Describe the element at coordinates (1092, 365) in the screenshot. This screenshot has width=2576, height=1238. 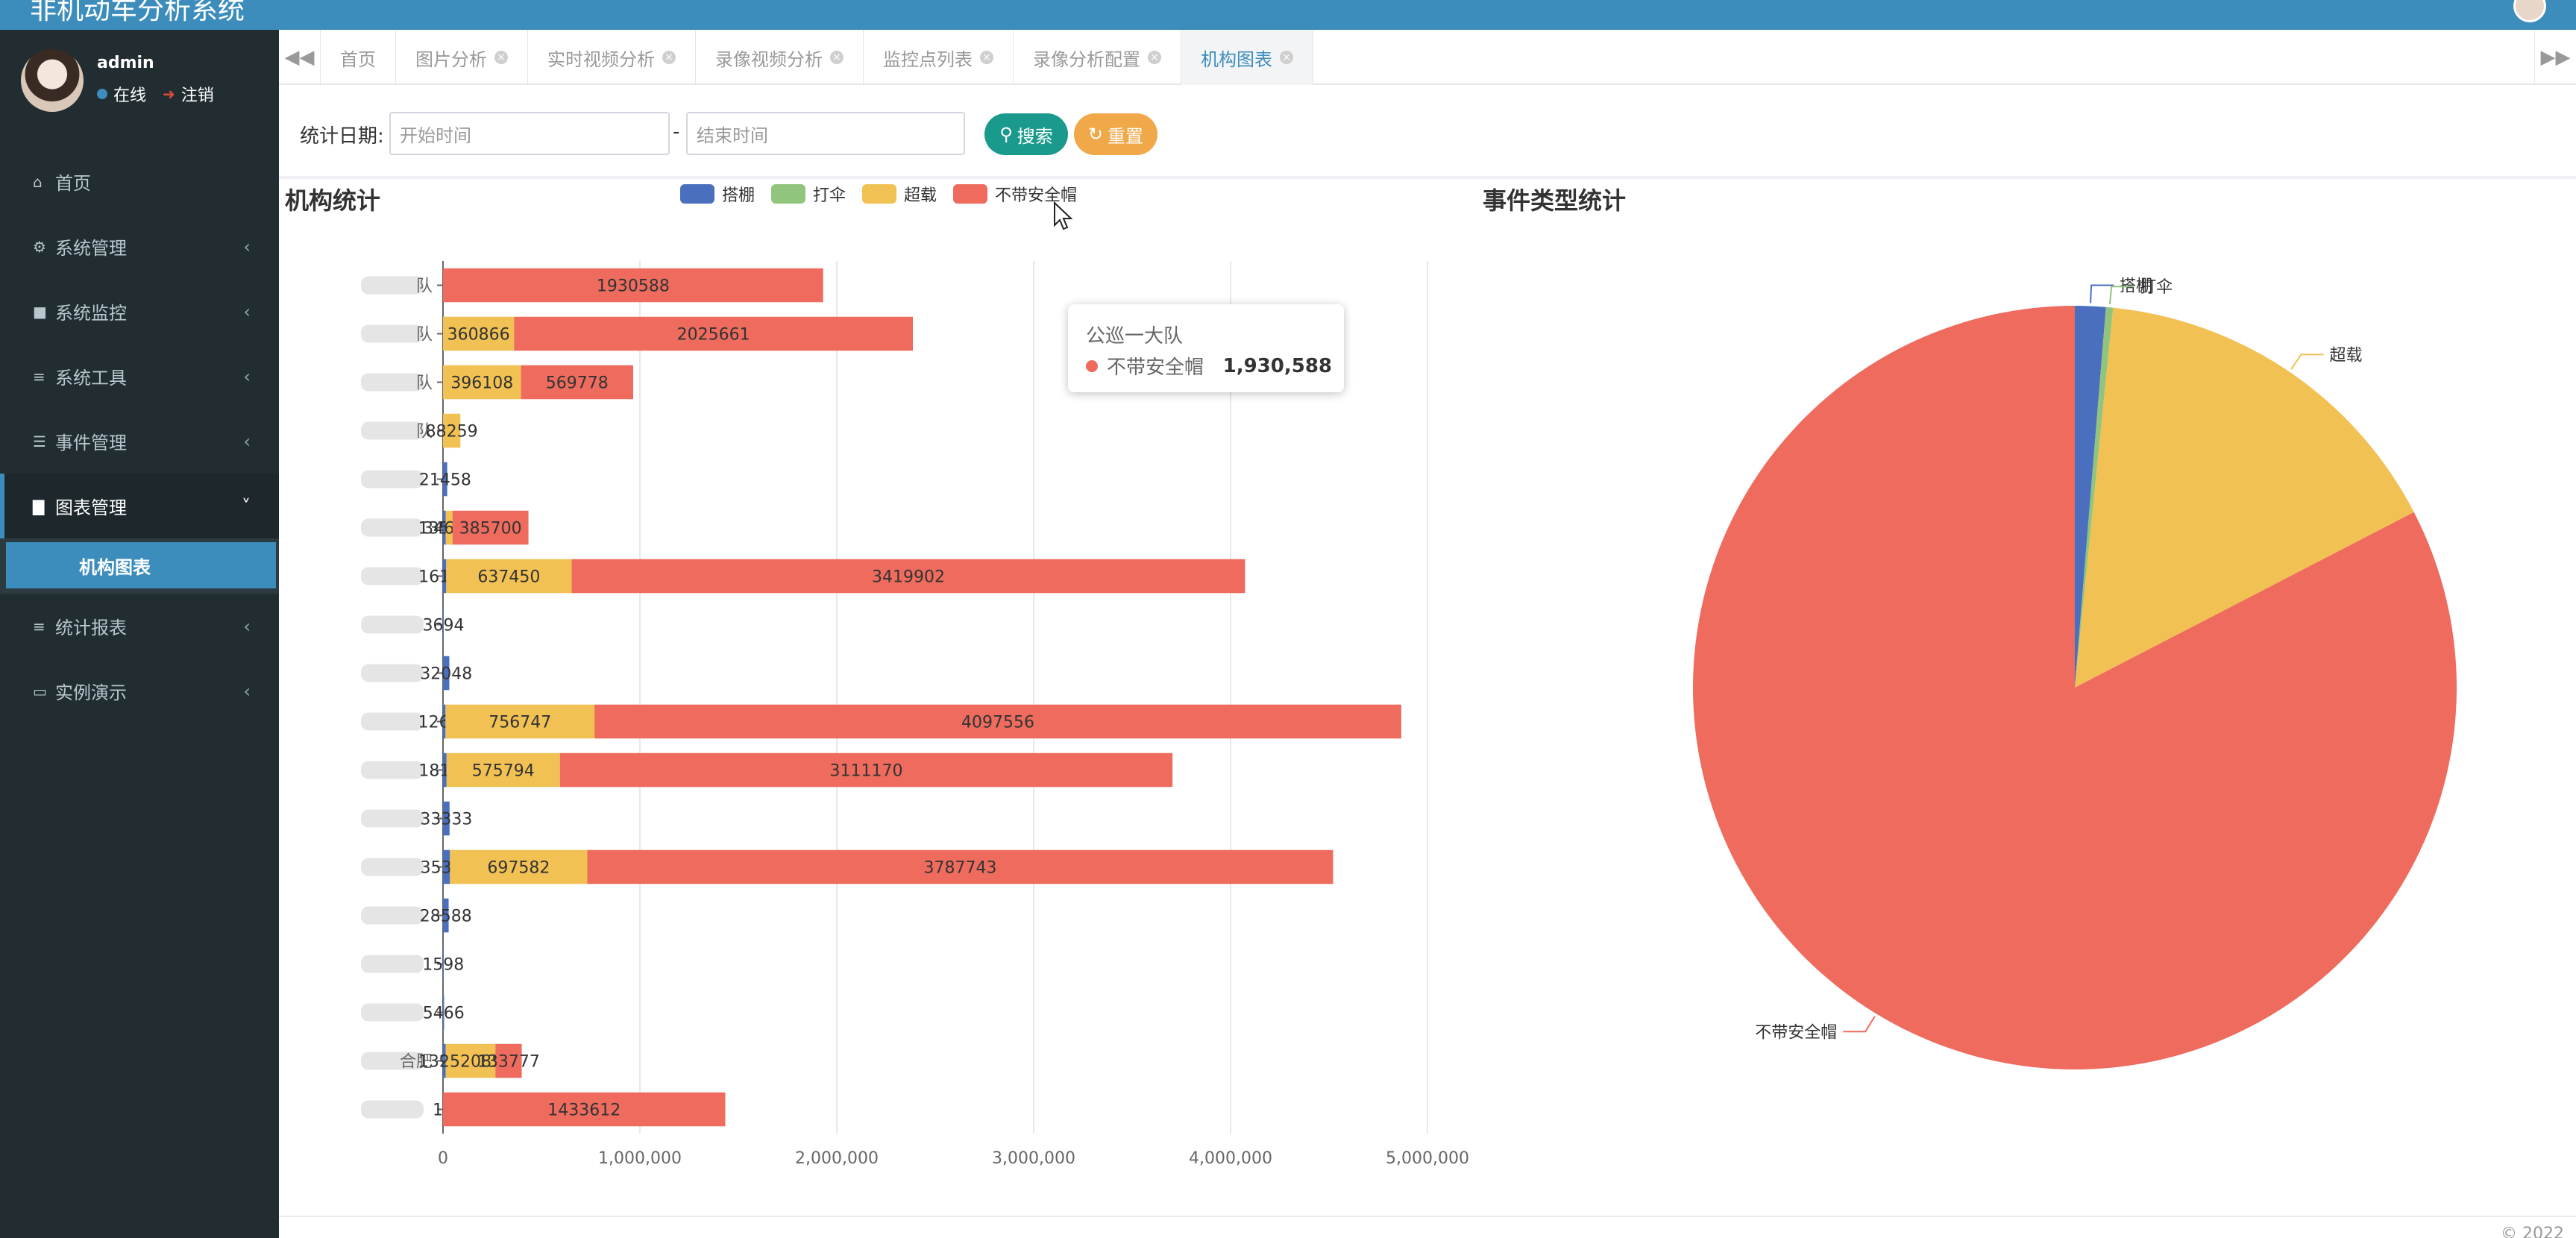
I see `tooltip-dot-icon` at that location.